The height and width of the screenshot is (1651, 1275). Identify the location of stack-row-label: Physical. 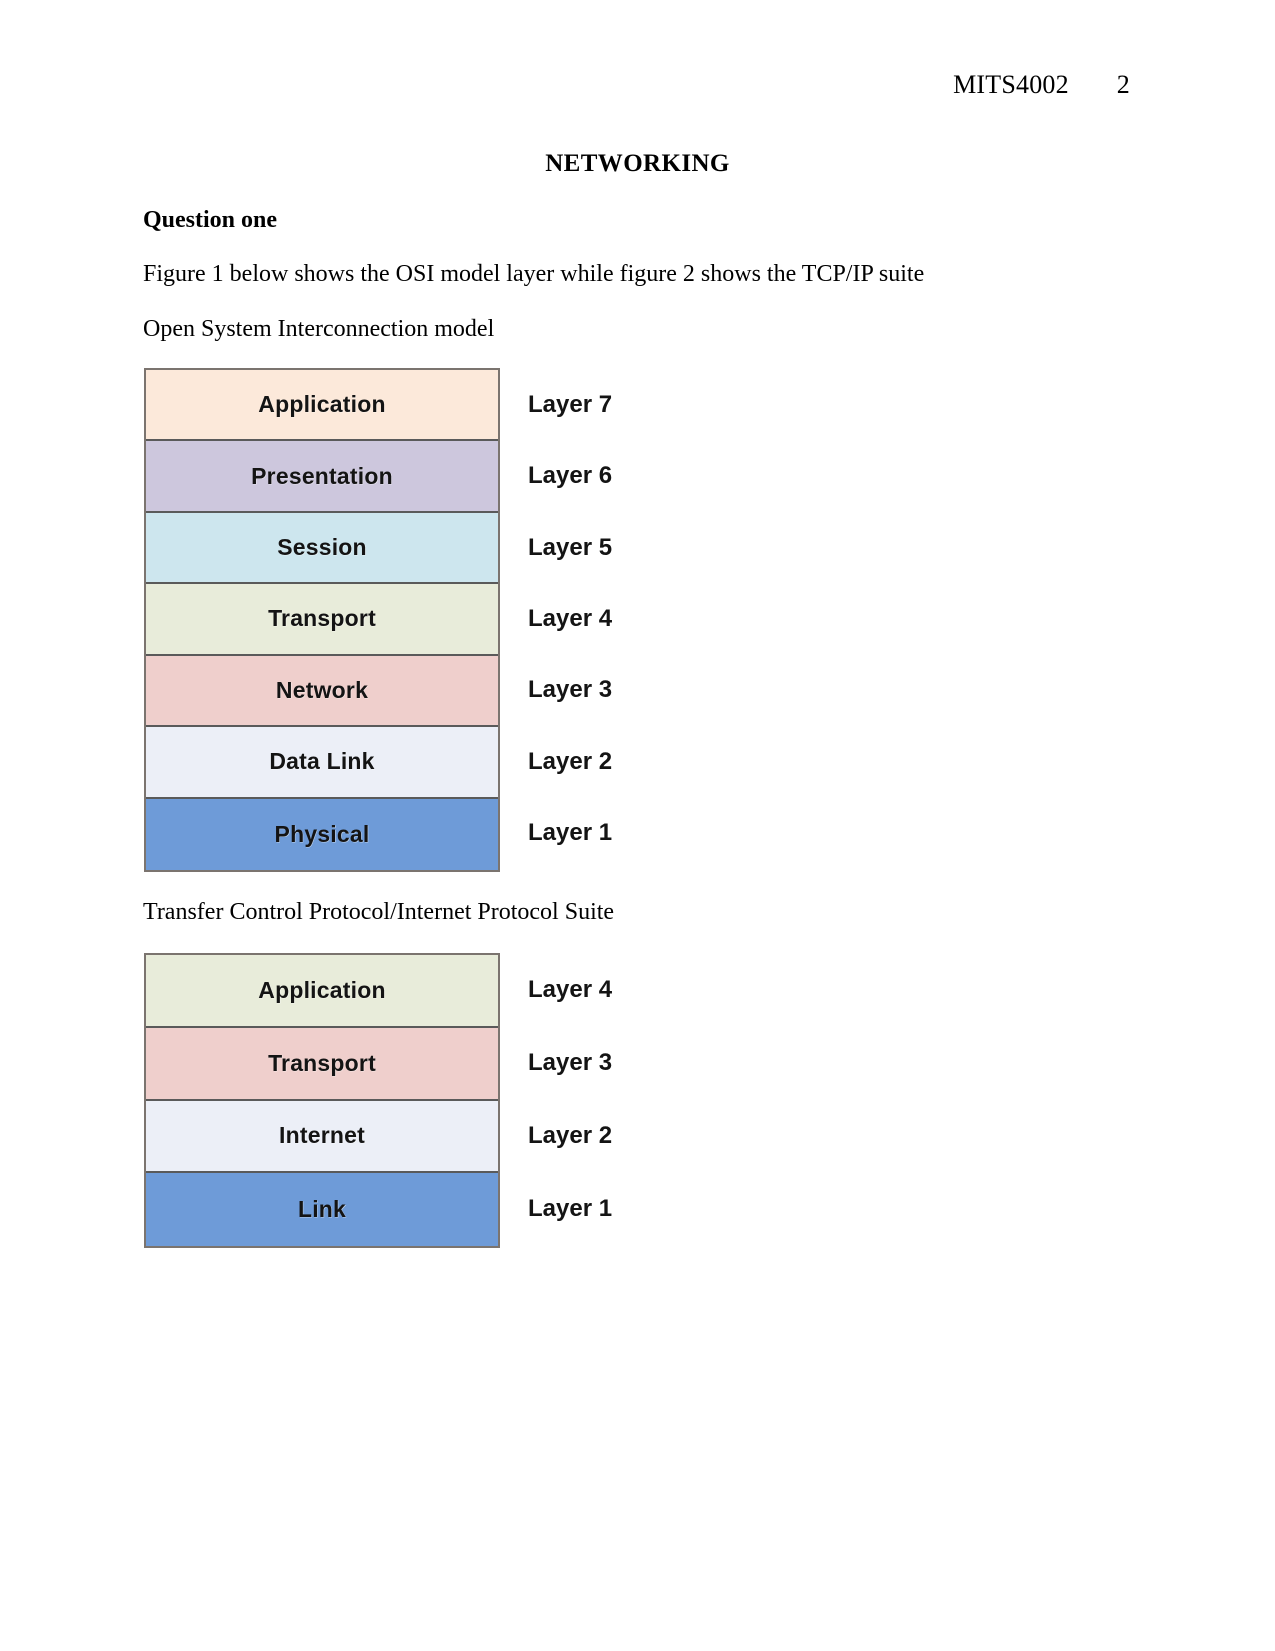
(322, 833).